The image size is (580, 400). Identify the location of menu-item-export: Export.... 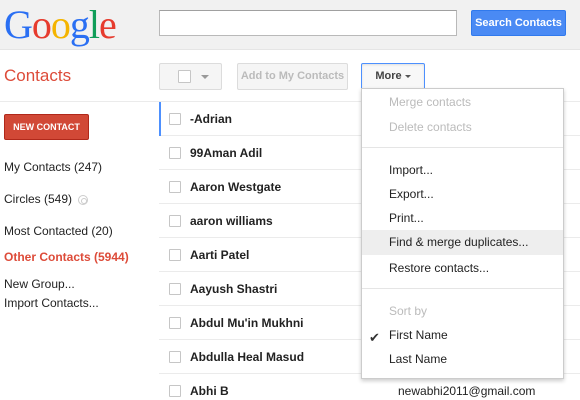
(462, 194).